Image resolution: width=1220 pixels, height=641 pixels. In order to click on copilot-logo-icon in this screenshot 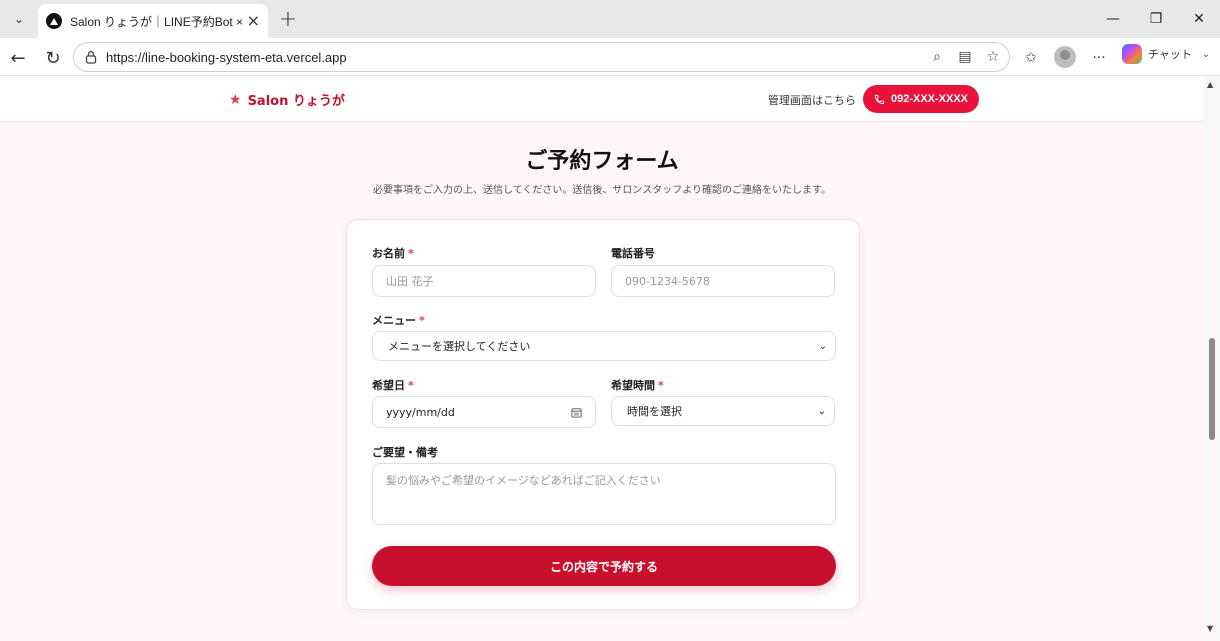, I will do `click(1132, 54)`.